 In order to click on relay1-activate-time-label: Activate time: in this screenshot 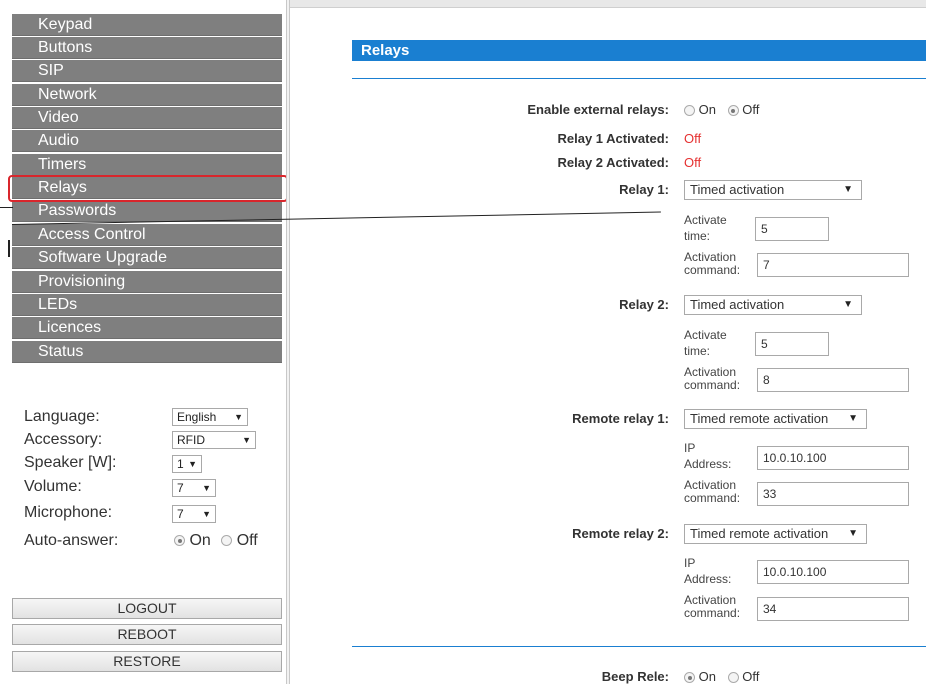, I will do `click(705, 228)`.